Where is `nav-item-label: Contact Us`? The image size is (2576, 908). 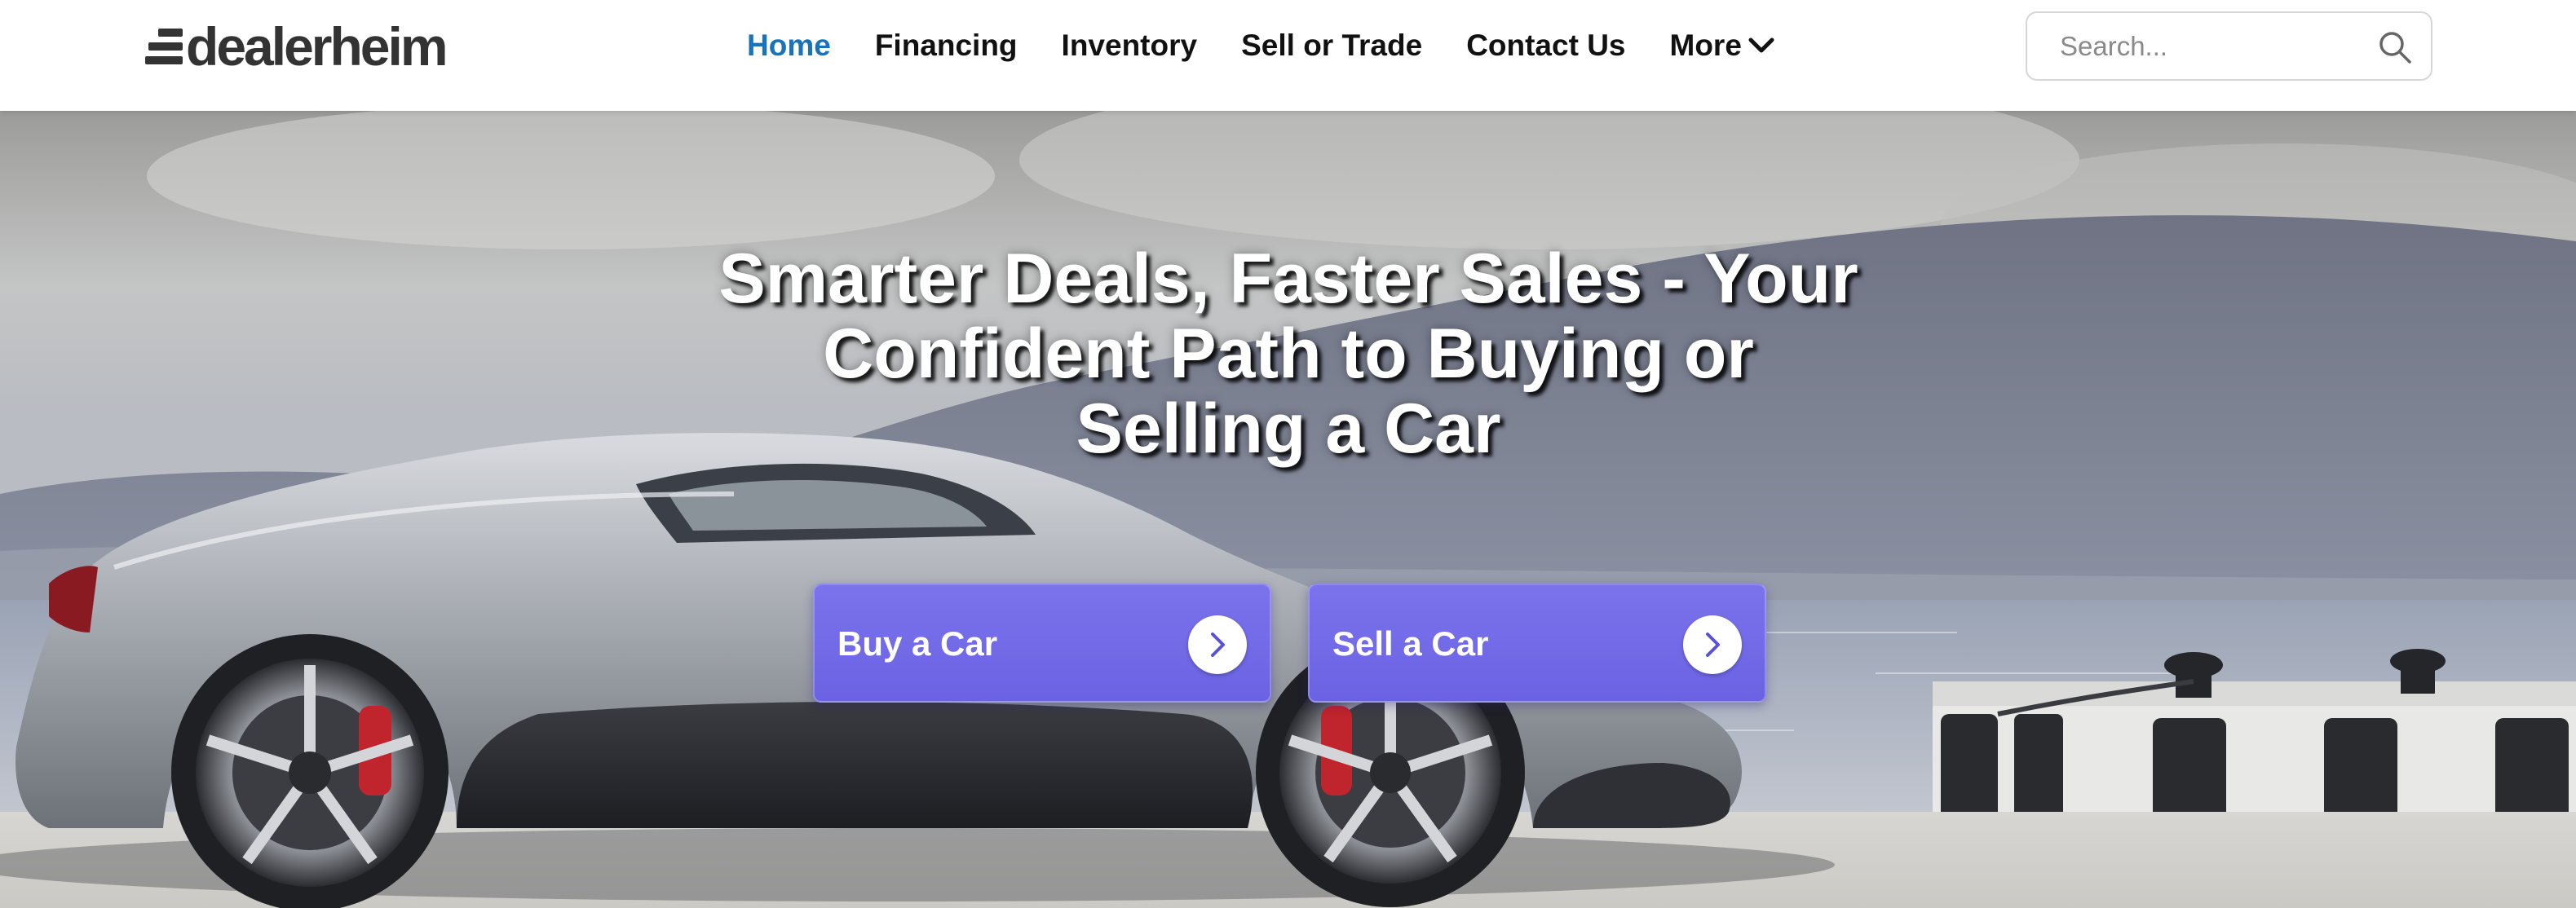
nav-item-label: Contact Us is located at coordinates (1546, 46).